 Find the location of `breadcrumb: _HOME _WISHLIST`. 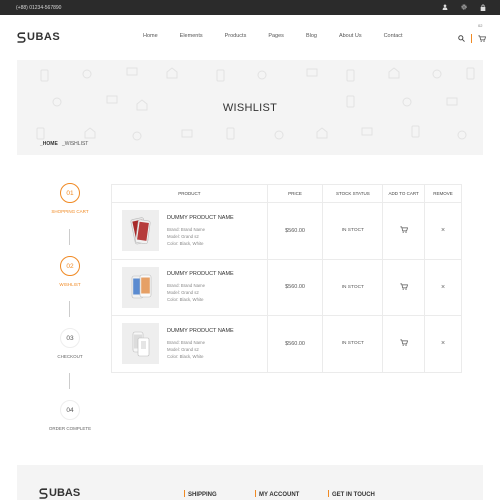

breadcrumb: _HOME _WISHLIST is located at coordinates (64, 144).